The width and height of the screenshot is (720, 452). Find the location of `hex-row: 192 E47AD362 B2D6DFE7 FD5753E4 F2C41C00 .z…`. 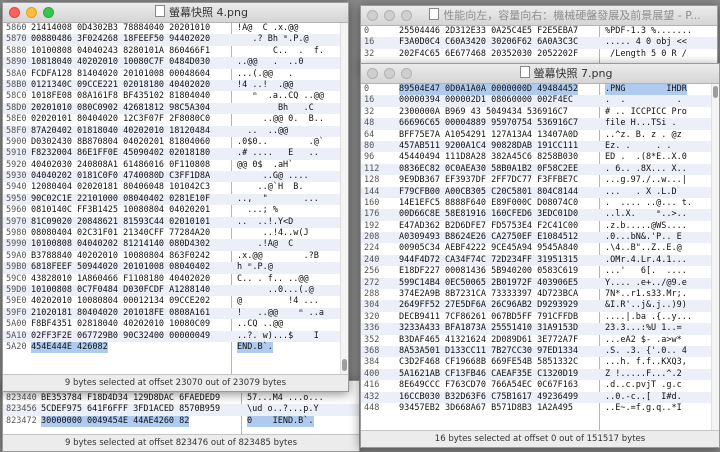

hex-row: 192 E47AD362 B2D6DFE7 FD5753E4 F2C41C00 .z… is located at coordinates (540, 226).